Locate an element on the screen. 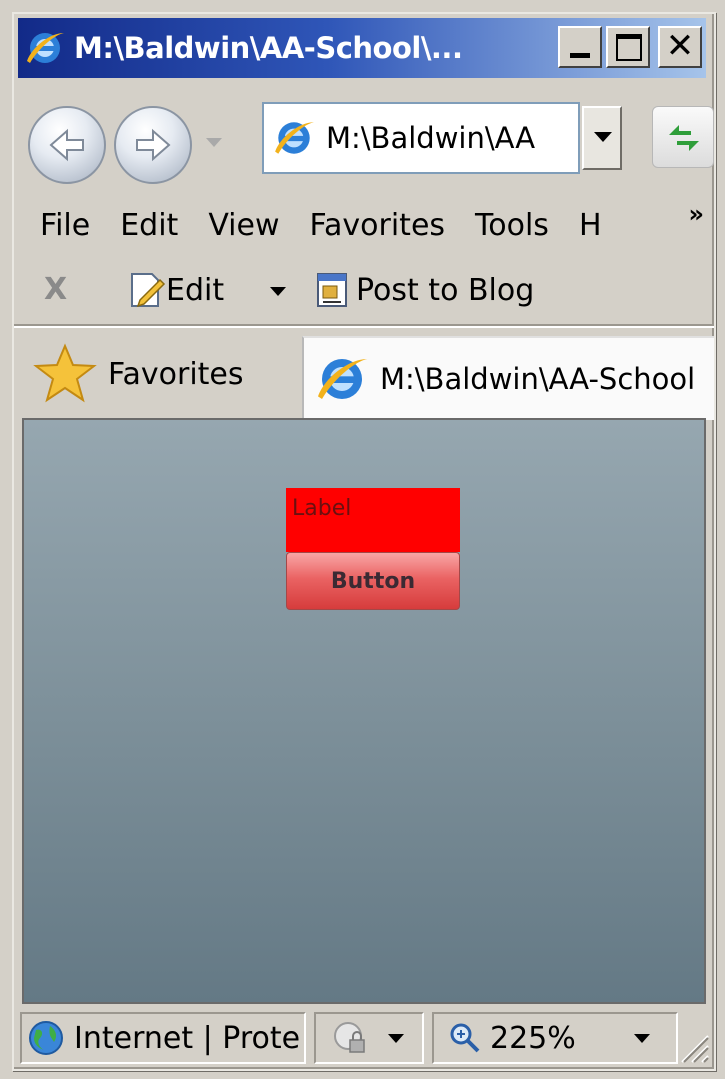 This screenshot has height=1079, width=725. menu-favorites: Favorites is located at coordinates (378, 225).